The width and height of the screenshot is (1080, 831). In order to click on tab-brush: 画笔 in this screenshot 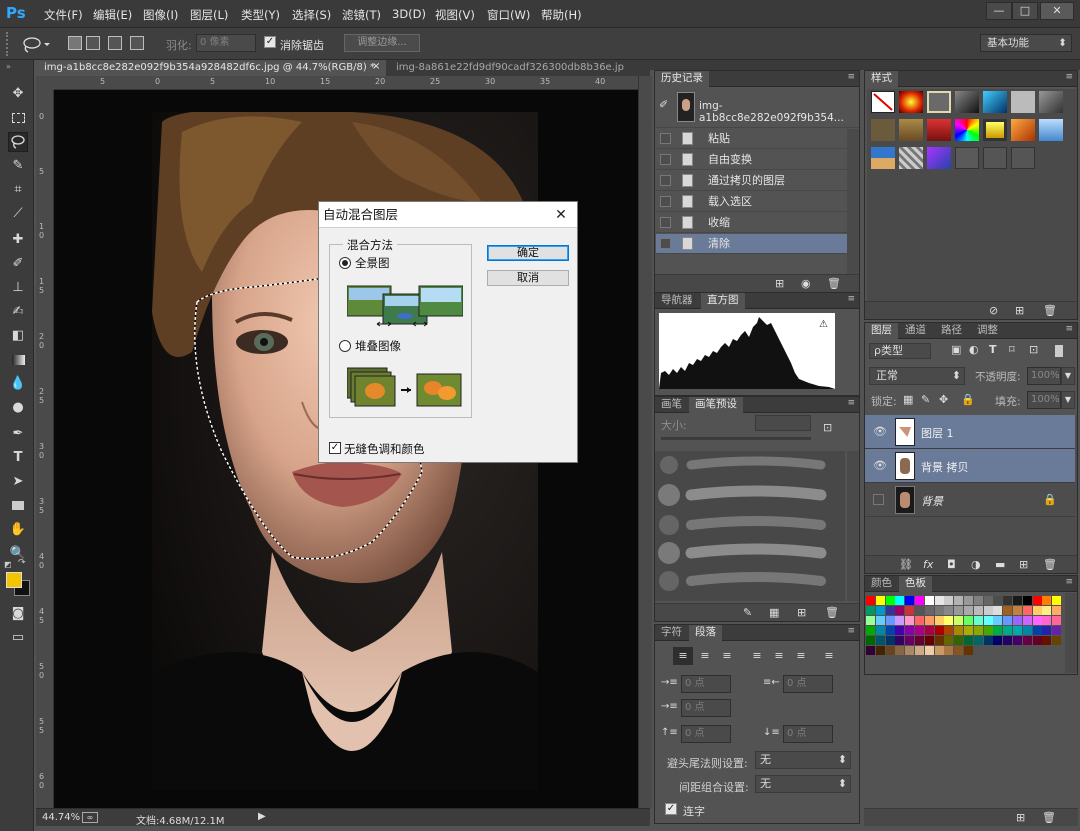, I will do `click(671, 405)`.